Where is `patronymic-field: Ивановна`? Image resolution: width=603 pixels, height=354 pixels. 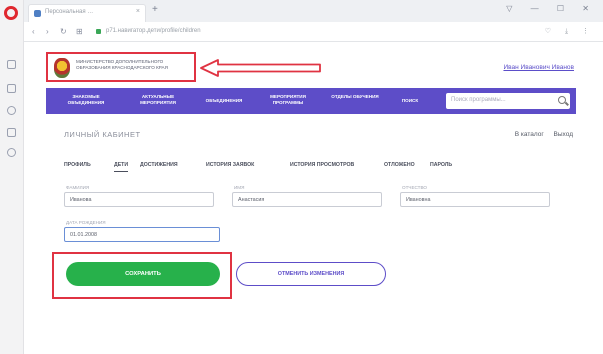
patronymic-field: Ивановна is located at coordinates (475, 199).